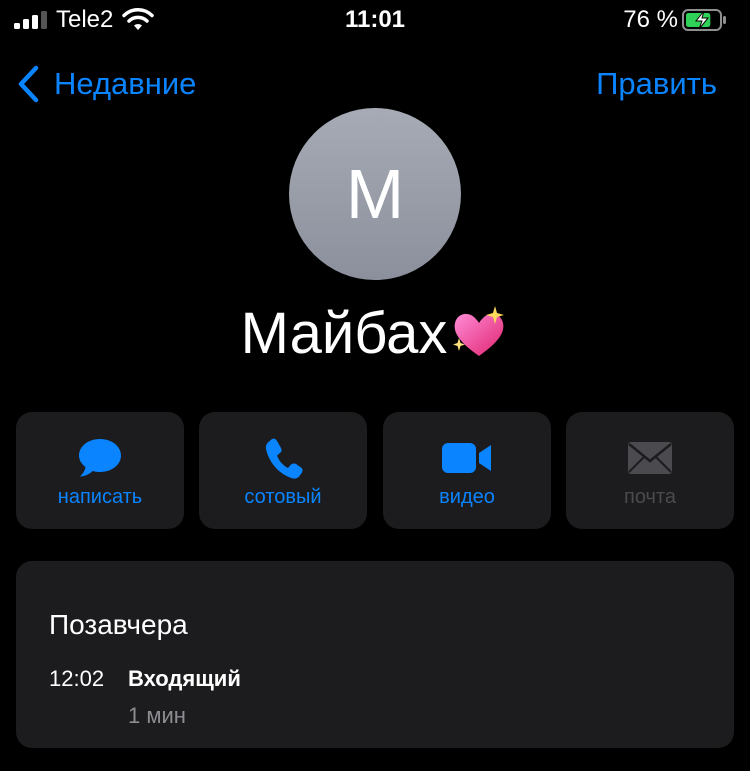 The width and height of the screenshot is (750, 771). Describe the element at coordinates (283, 497) in the screenshot. I see `call-action-label: сотовый` at that location.